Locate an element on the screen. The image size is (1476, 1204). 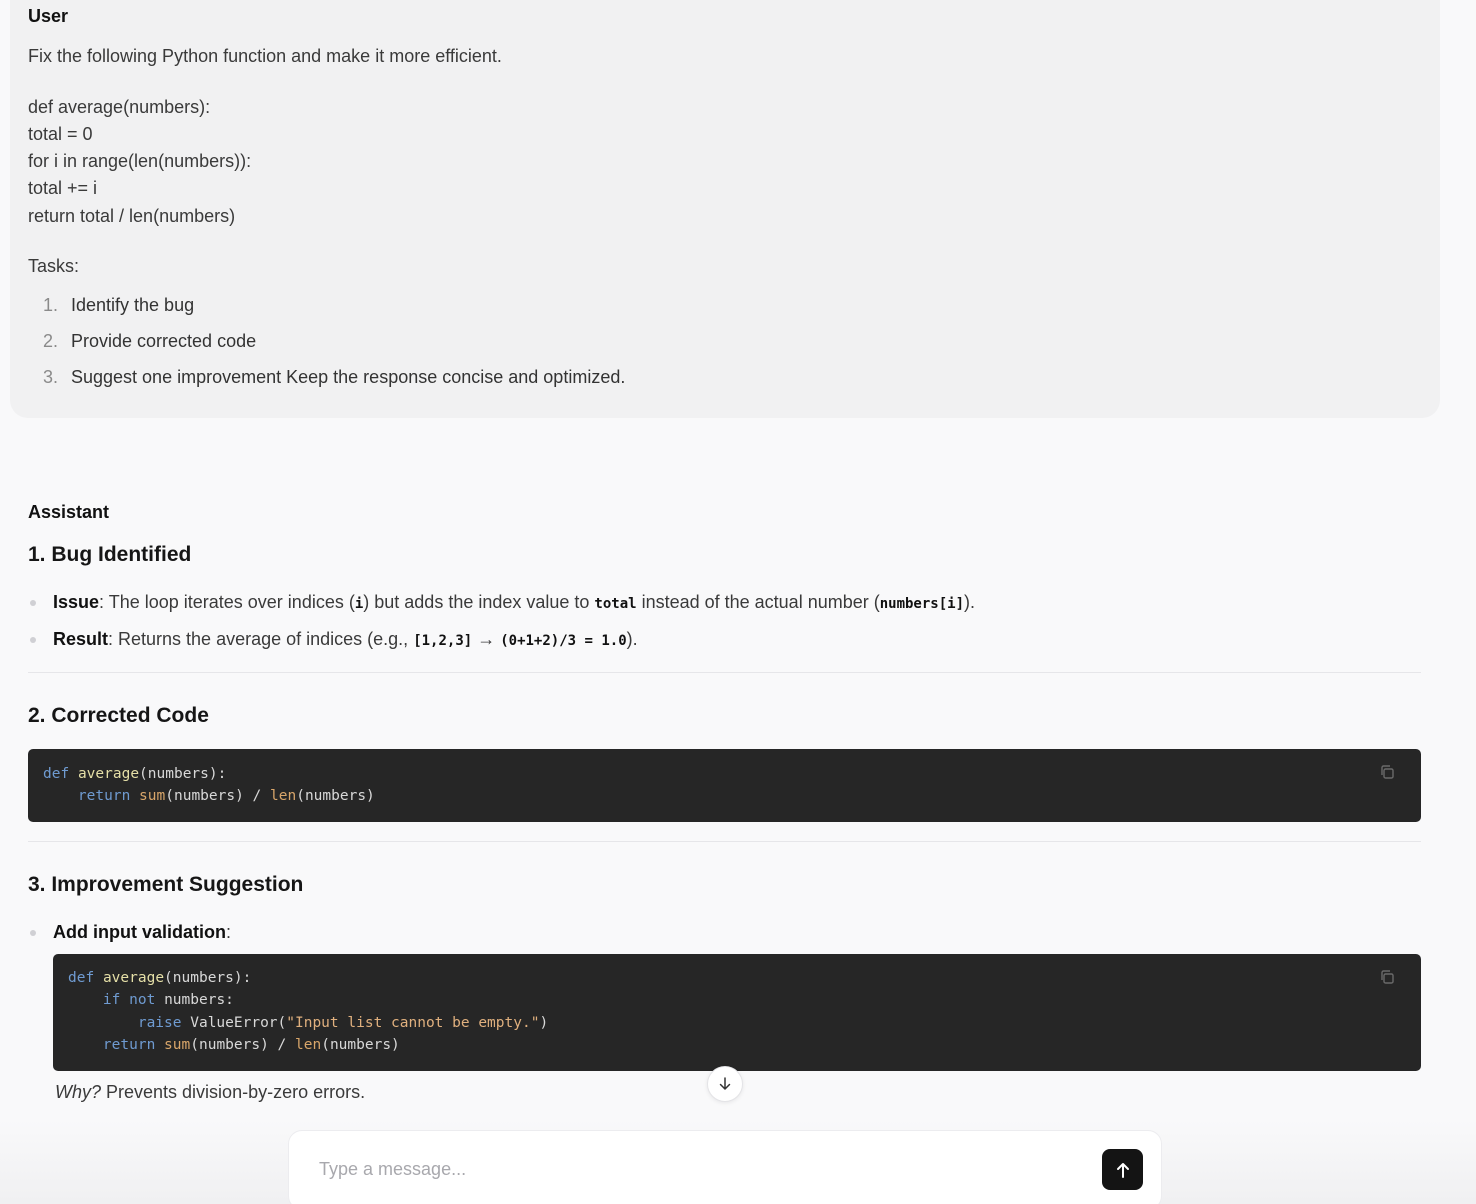
send-button is located at coordinates (1122, 1169).